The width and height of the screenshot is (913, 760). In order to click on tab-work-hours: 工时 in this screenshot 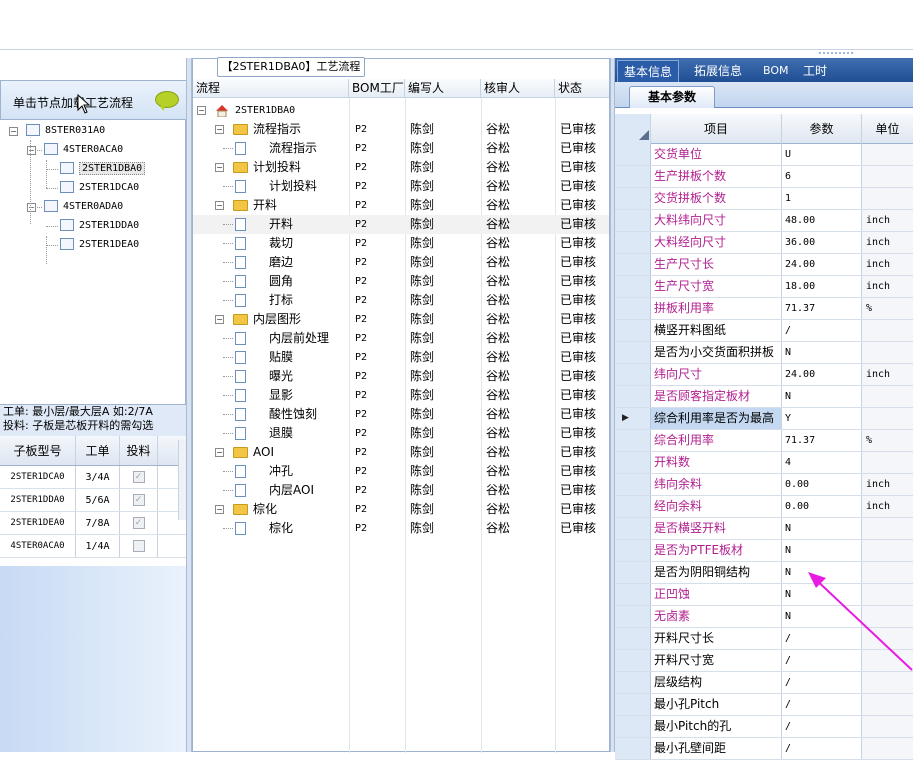, I will do `click(815, 71)`.